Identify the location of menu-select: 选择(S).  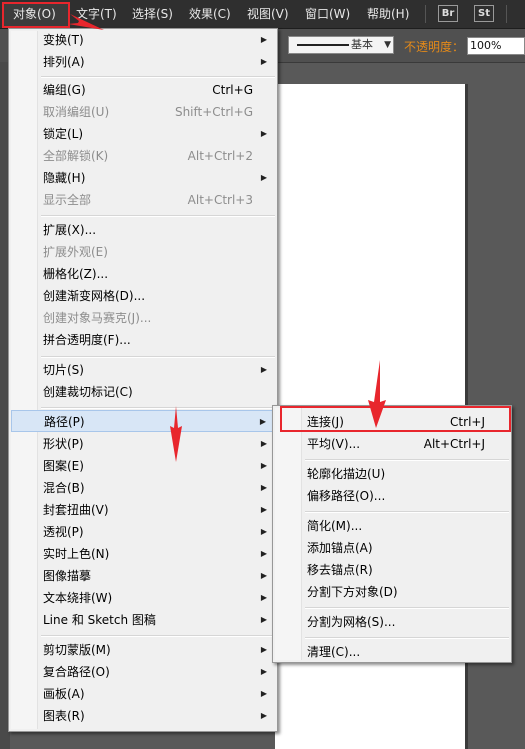
(152, 14).